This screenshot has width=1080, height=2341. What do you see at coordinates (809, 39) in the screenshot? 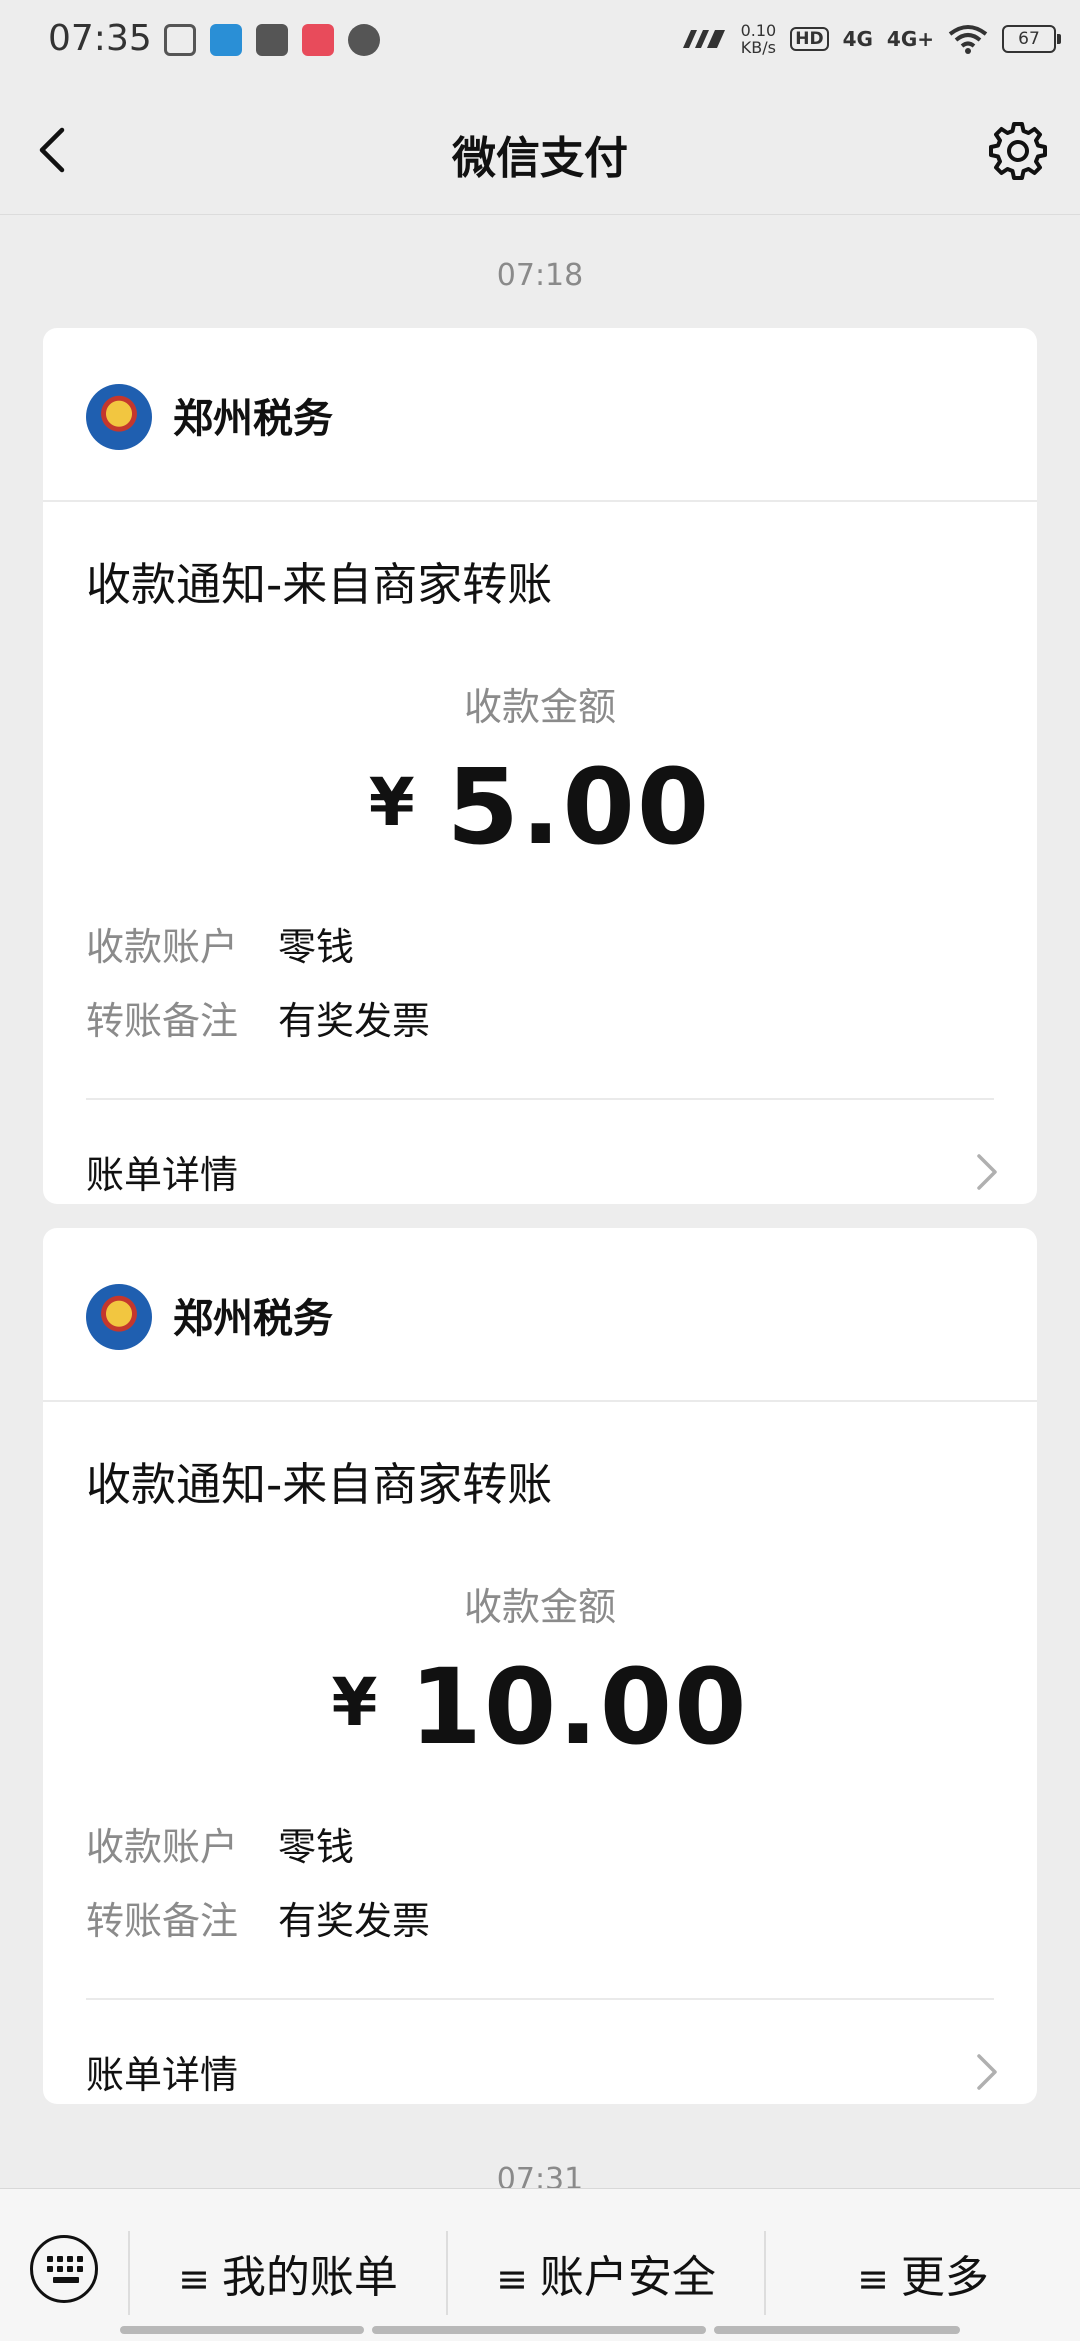
I see `hd-voice-icon: HD` at bounding box center [809, 39].